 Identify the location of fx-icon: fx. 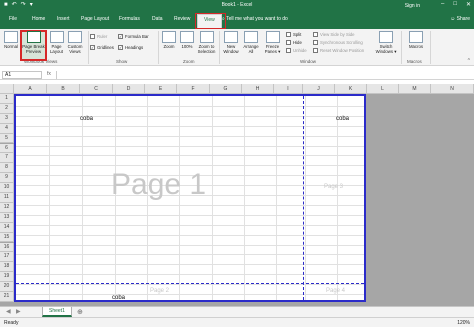
(49, 74).